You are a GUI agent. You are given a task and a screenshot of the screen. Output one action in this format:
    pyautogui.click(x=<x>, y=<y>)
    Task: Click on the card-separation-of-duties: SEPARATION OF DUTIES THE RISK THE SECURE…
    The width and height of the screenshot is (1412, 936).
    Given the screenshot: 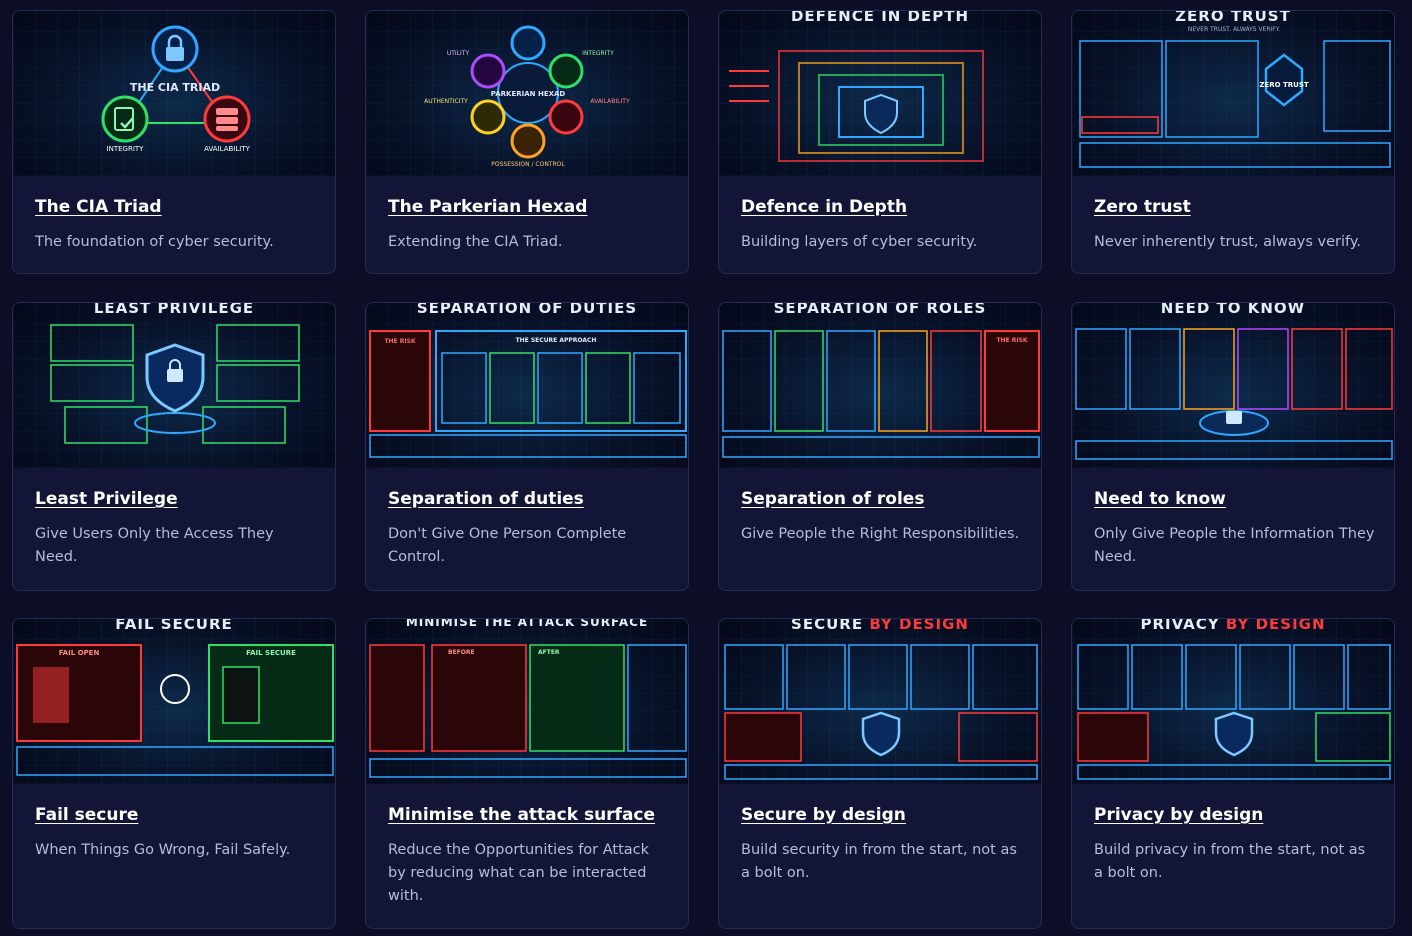 What is the action you would take?
    pyautogui.click(x=527, y=446)
    